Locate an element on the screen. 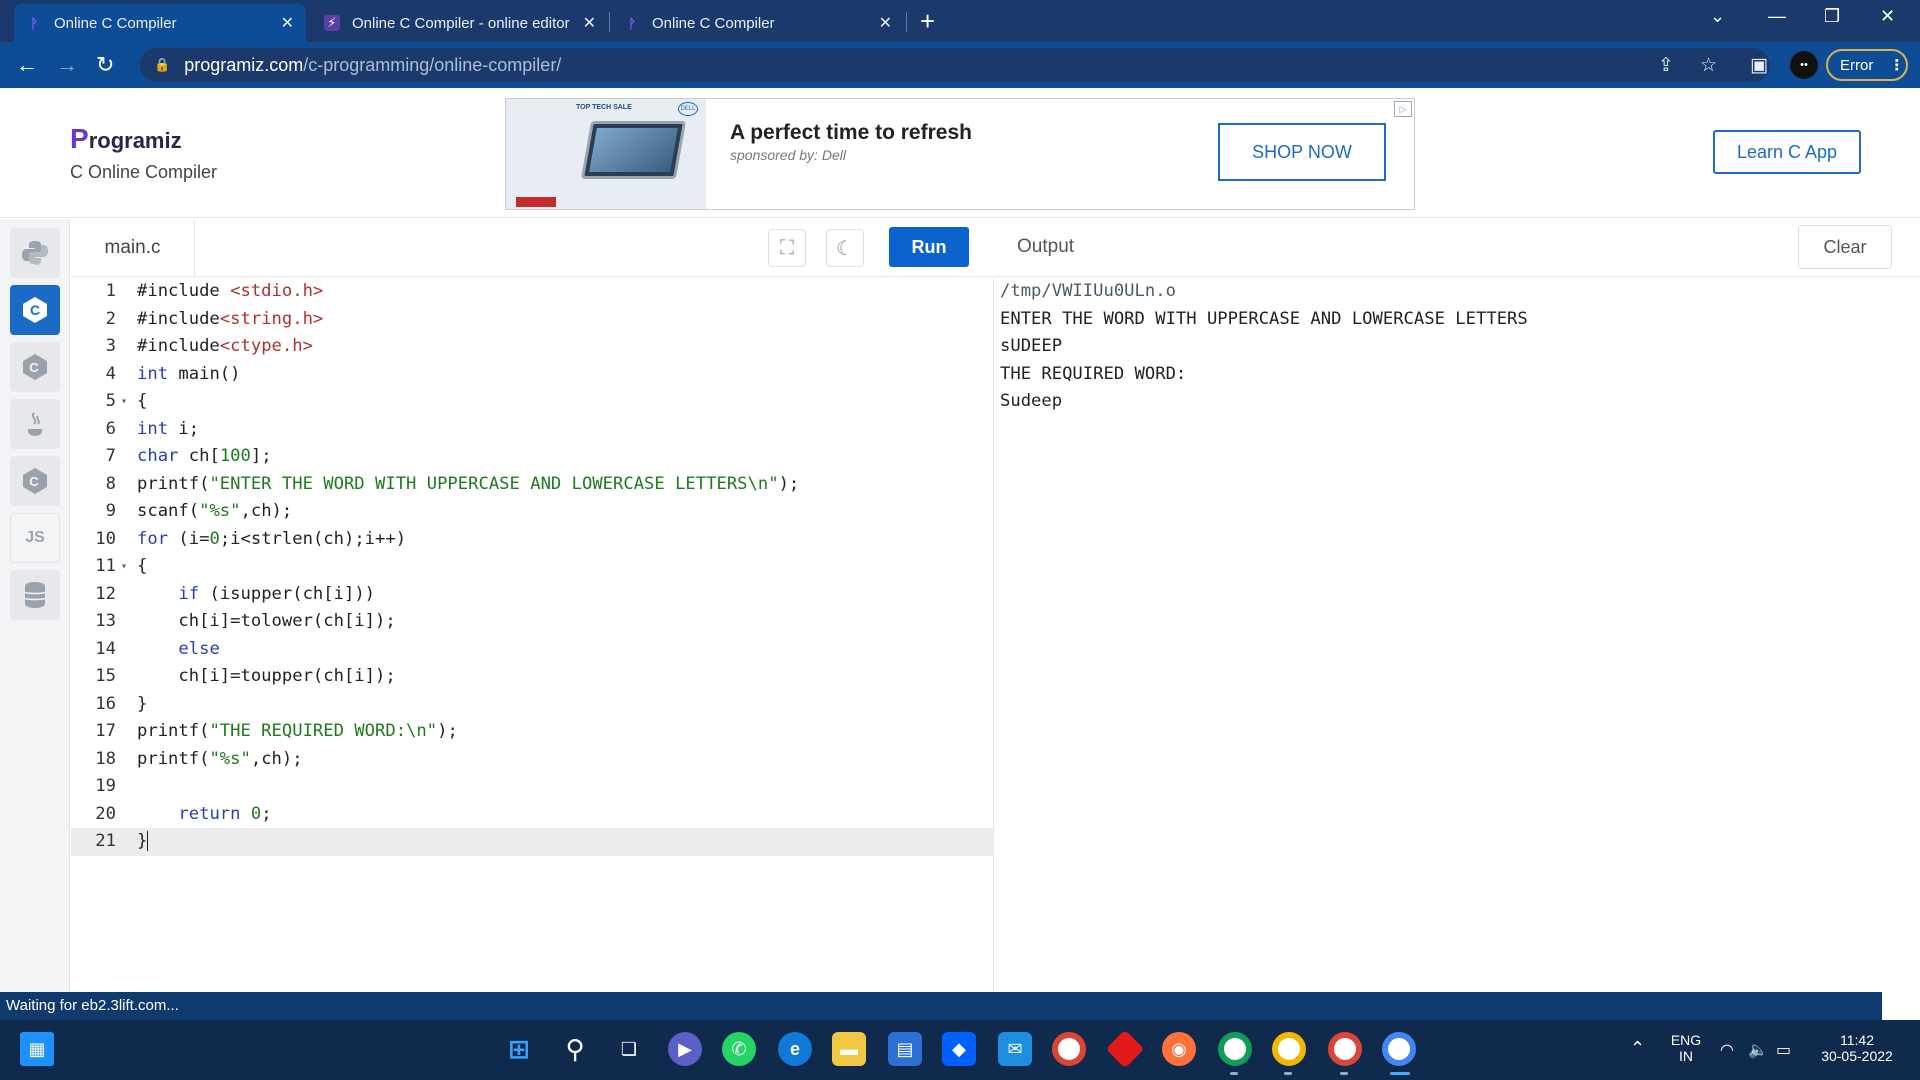 The width and height of the screenshot is (1920, 1080). close-window-button: ✕ is located at coordinates (1887, 16).